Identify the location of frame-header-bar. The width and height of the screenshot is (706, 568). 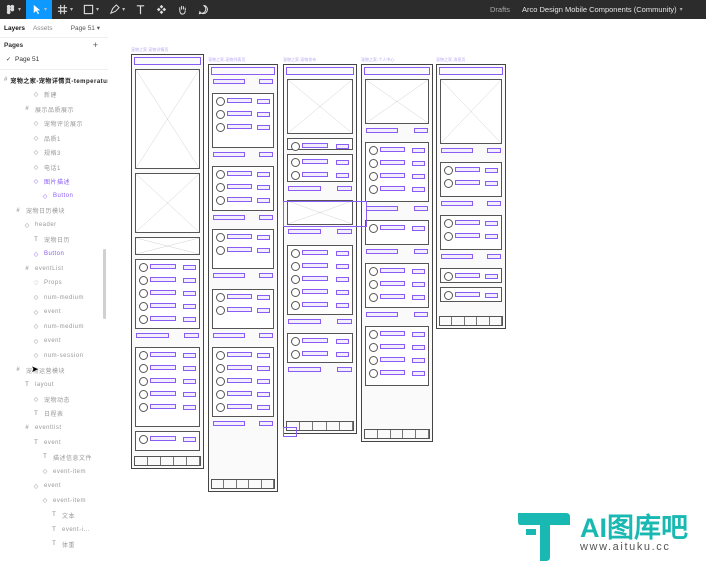
(471, 71).